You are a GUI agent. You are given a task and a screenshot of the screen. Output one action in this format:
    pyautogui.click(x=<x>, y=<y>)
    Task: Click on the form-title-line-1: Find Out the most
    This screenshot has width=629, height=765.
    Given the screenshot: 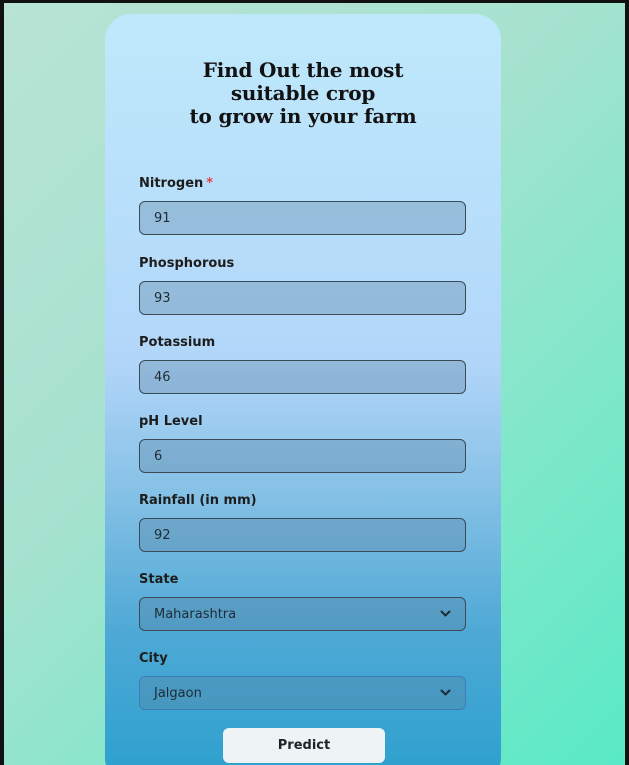 What is the action you would take?
    pyautogui.click(x=303, y=70)
    